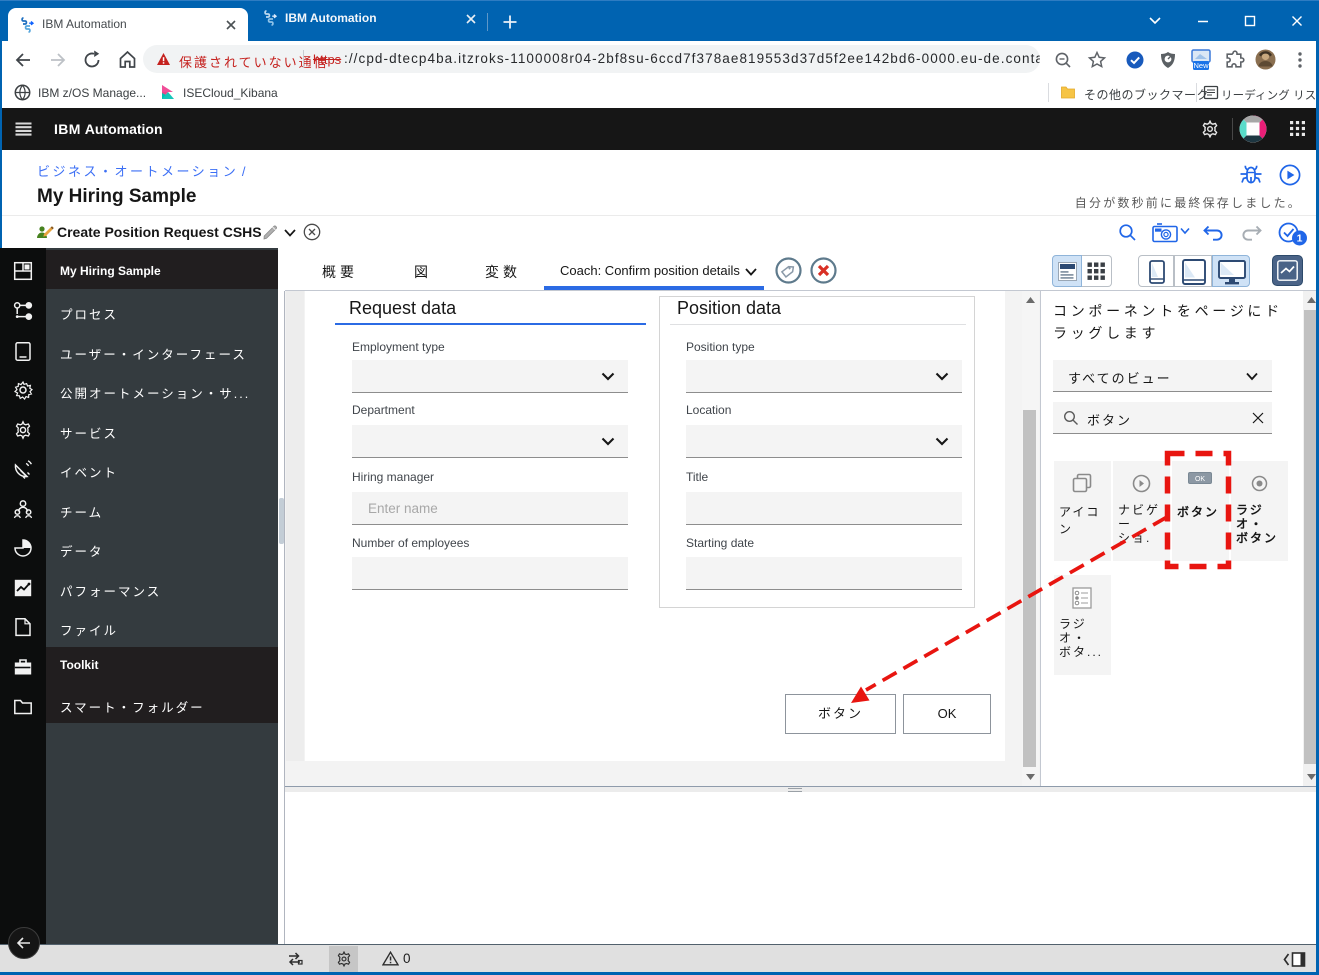  What do you see at coordinates (1201, 65) in the screenshot?
I see `svg-text: New` at bounding box center [1201, 65].